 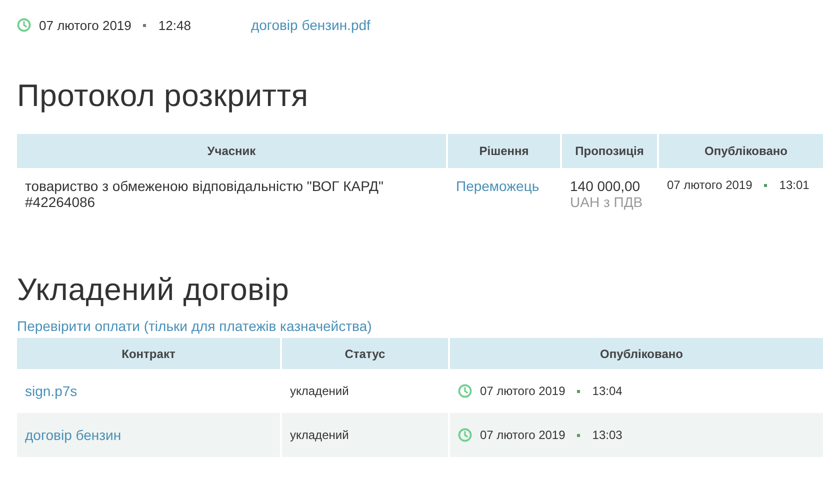 I want to click on column-header: Контракт, so click(x=148, y=353).